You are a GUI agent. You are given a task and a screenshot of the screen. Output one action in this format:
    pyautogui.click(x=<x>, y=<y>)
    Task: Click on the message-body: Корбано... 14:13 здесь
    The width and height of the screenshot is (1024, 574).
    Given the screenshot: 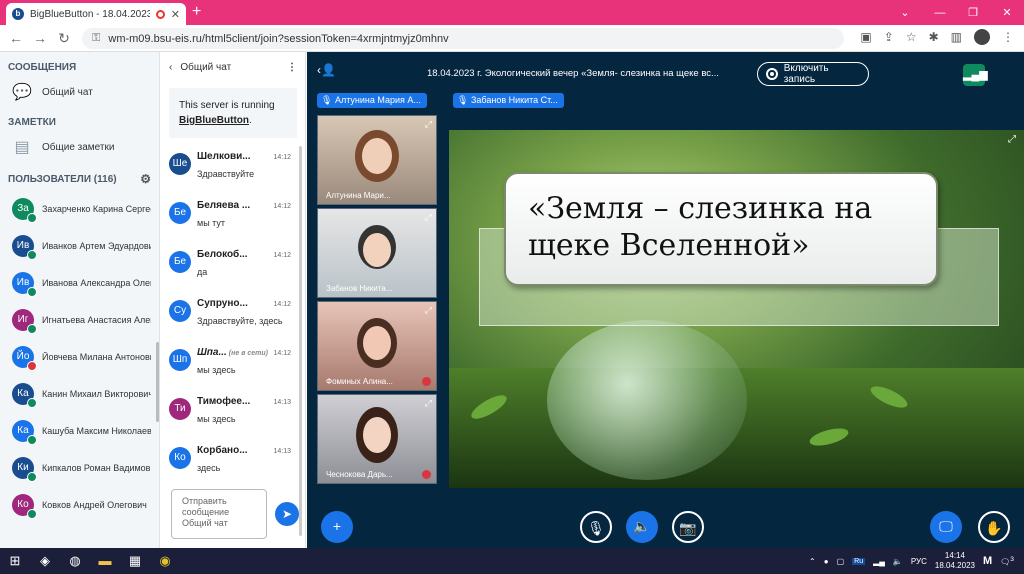 What is the action you would take?
    pyautogui.click(x=244, y=467)
    